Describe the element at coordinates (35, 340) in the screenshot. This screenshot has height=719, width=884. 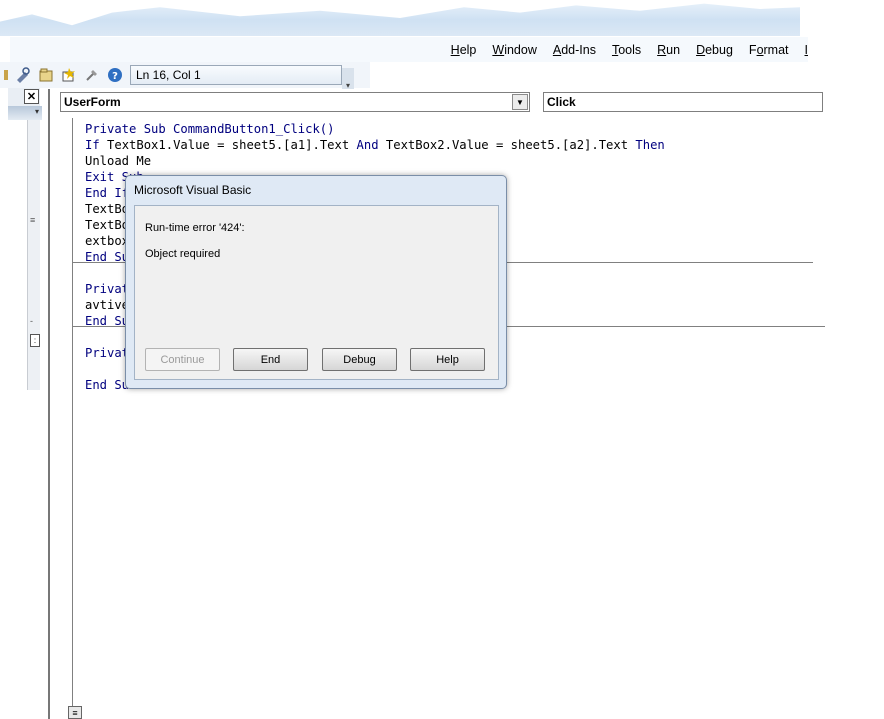
I see `tree-expander-icon: :` at that location.